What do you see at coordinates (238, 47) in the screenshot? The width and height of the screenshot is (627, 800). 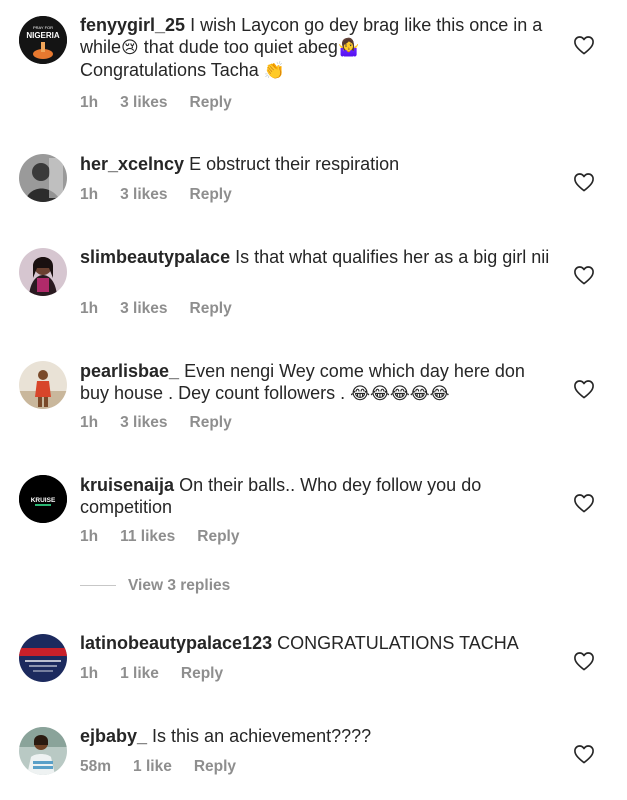 I see `comment-text: that dude too quiet abeg` at bounding box center [238, 47].